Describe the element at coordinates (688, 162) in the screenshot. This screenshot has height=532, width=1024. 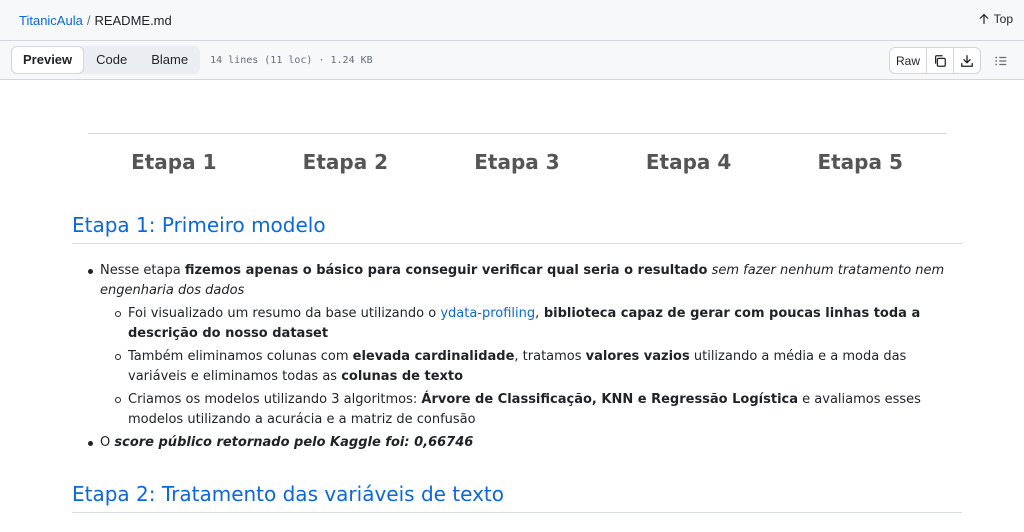
I see `step-4: Etapa 4` at that location.